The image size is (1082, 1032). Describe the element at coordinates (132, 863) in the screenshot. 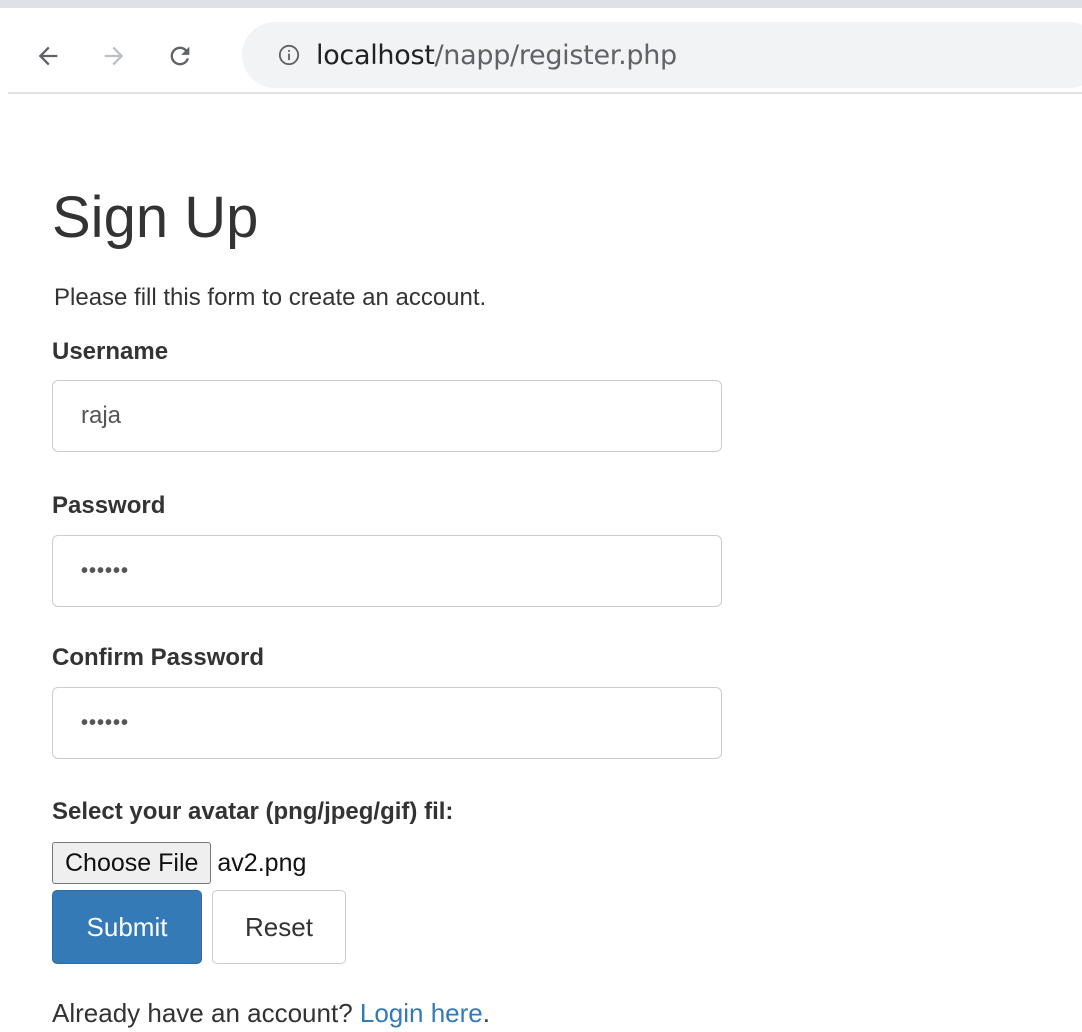

I see `choose-file-button: Choose File` at that location.